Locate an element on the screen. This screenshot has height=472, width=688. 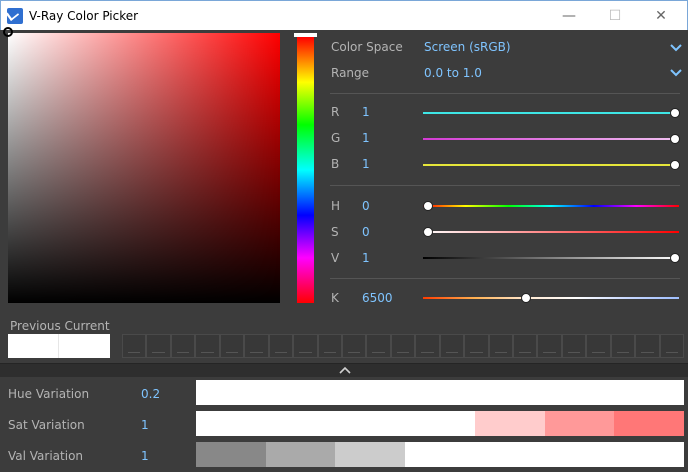
b-slider is located at coordinates (551, 165).